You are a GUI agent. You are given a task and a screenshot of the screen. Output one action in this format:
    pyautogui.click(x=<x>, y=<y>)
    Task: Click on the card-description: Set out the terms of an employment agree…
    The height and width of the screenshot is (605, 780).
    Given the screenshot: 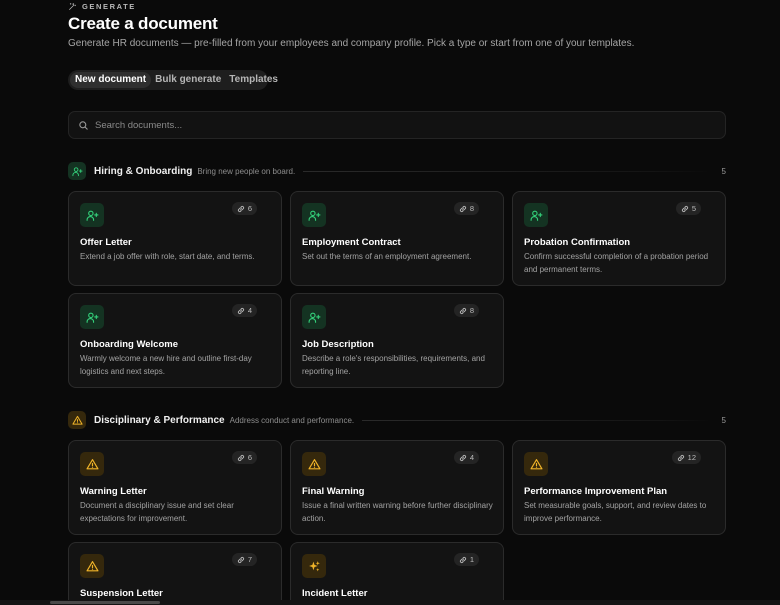 What is the action you would take?
    pyautogui.click(x=387, y=256)
    